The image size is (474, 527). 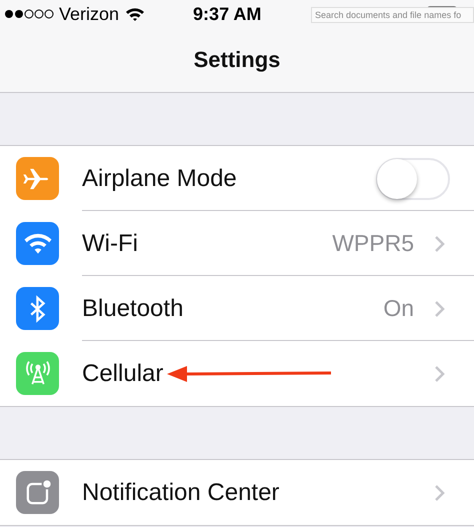 What do you see at coordinates (237, 60) in the screenshot?
I see `screen-title: Settings` at bounding box center [237, 60].